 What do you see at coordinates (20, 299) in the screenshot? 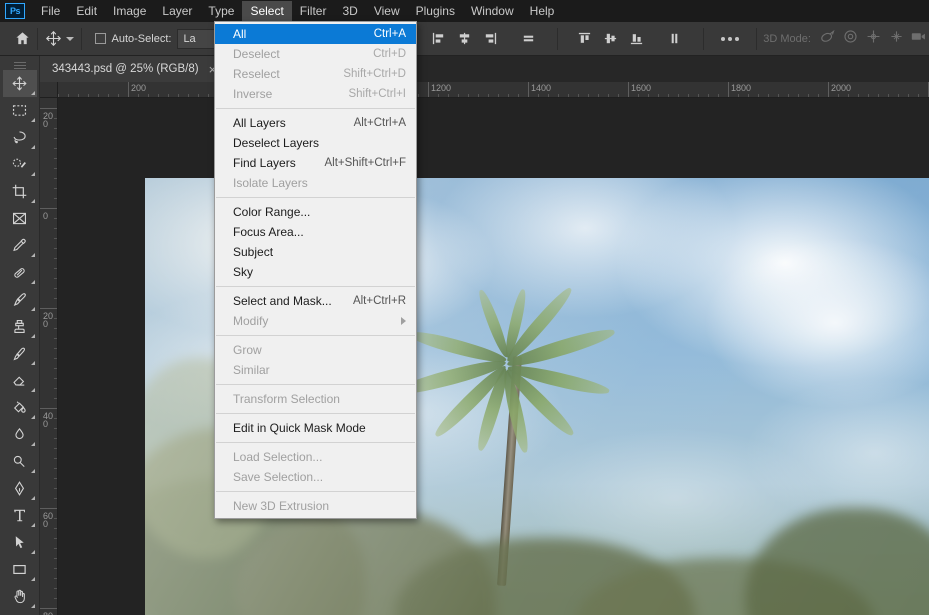
I see `brush-tool-icon` at bounding box center [20, 299].